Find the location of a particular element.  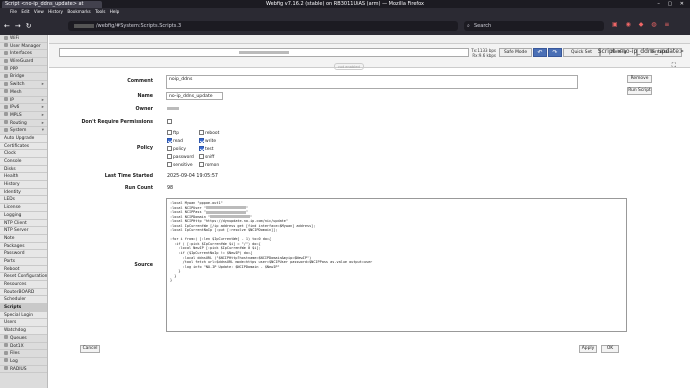

menu-view: View is located at coordinates (39, 11).